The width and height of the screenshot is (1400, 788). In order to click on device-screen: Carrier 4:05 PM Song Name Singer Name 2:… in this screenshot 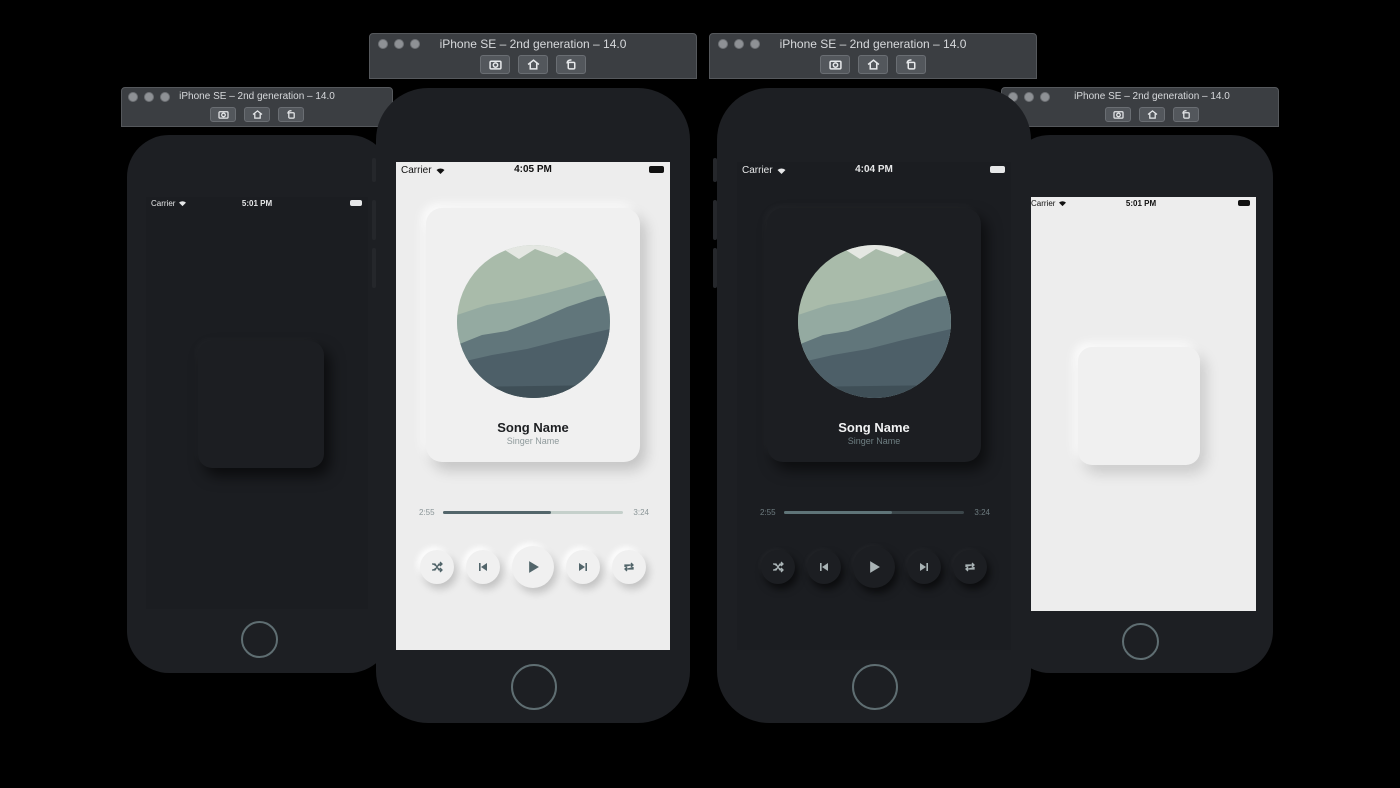, I will do `click(533, 406)`.